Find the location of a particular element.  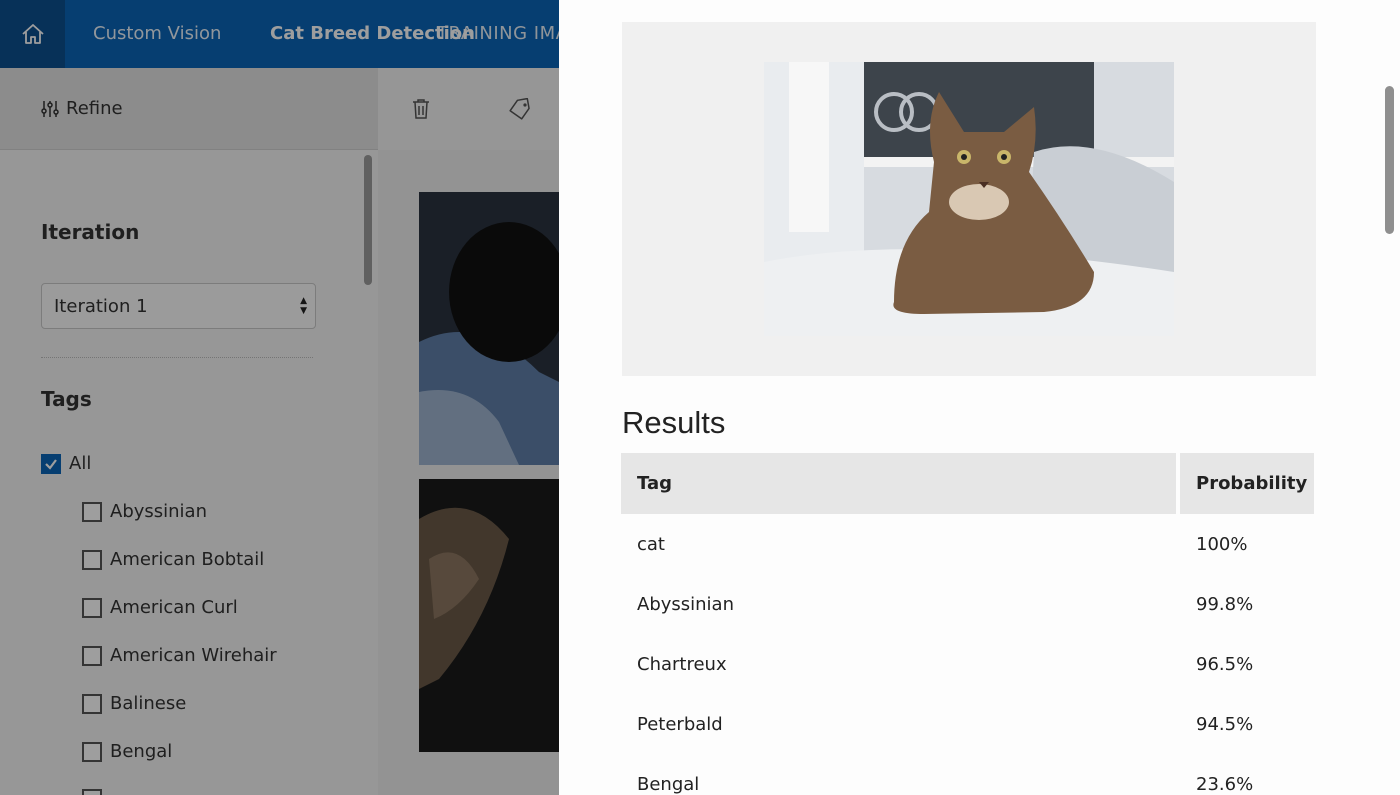

probability-cell: 23.6% is located at coordinates (1225, 784).